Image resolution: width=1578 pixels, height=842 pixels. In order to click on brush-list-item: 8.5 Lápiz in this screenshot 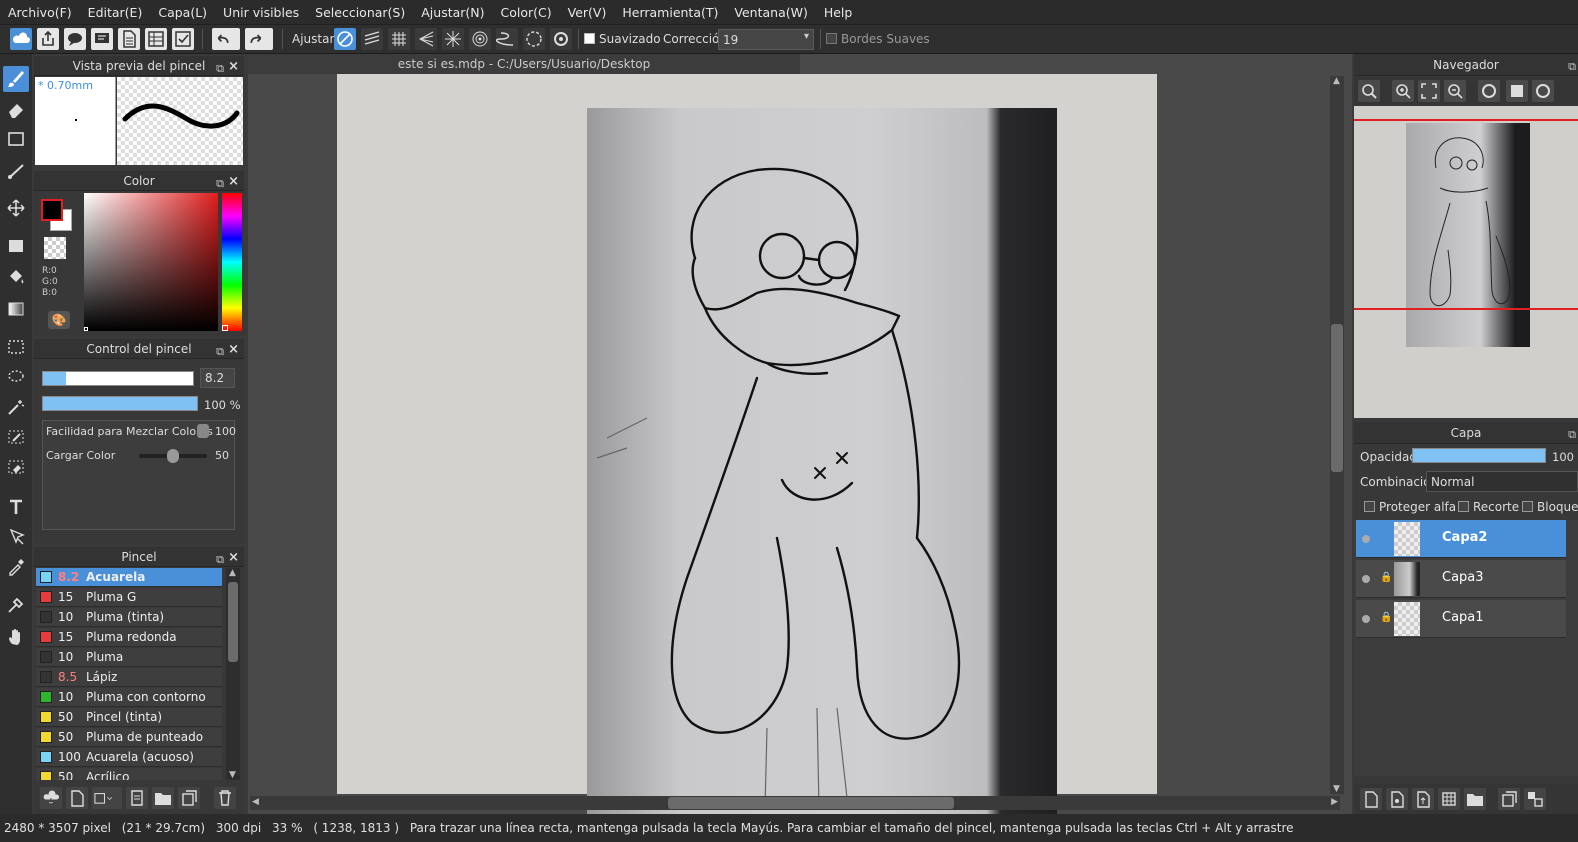, I will do `click(129, 677)`.